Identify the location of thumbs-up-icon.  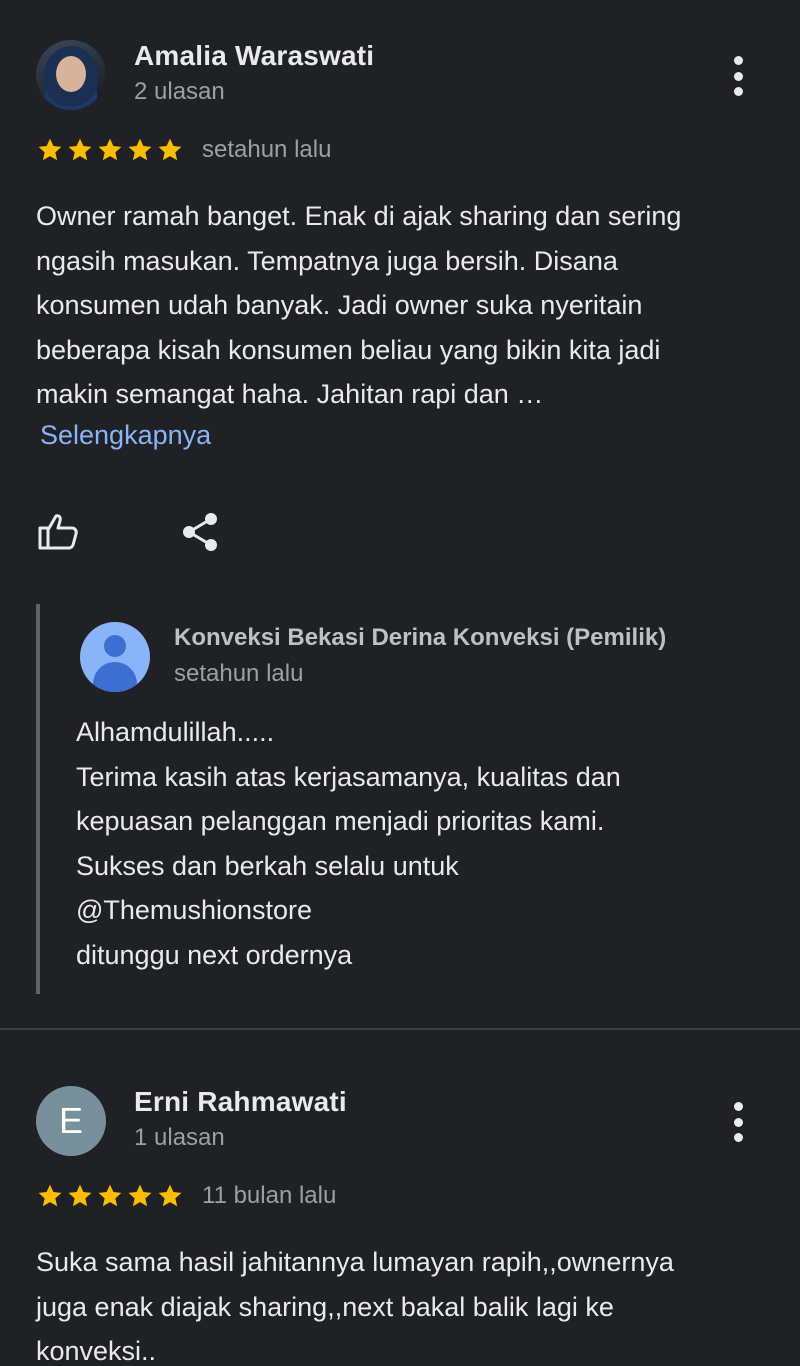
(58, 532).